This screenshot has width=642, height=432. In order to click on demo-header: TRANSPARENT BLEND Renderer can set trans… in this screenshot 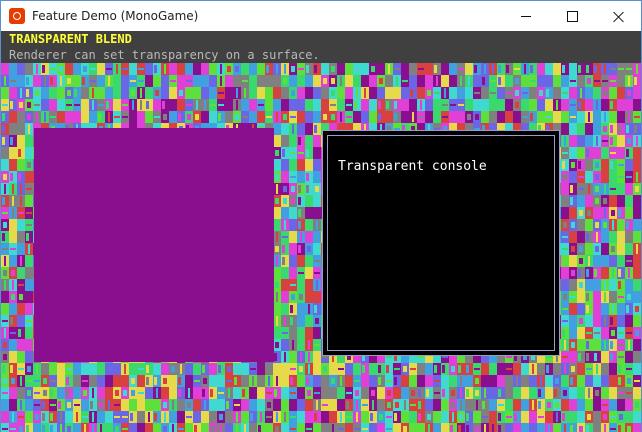, I will do `click(321, 47)`.